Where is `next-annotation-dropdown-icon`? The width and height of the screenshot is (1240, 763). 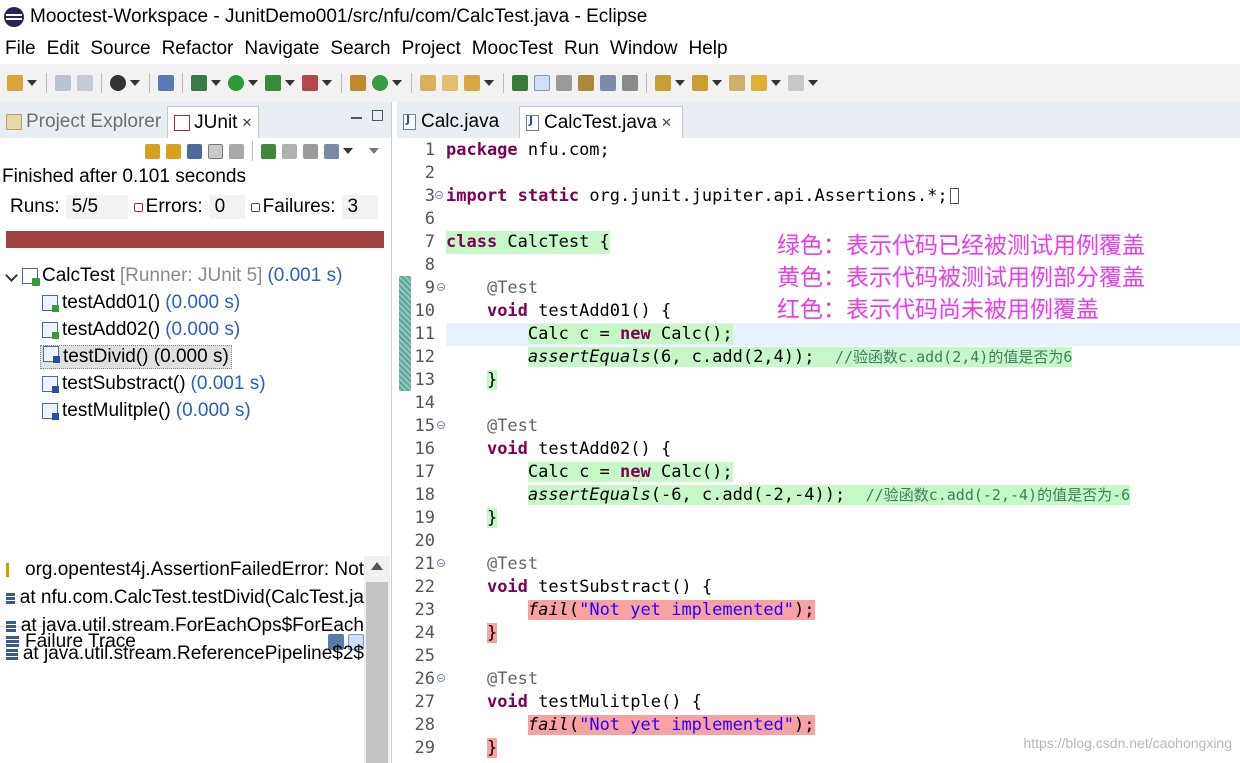 next-annotation-dropdown-icon is located at coordinates (680, 83).